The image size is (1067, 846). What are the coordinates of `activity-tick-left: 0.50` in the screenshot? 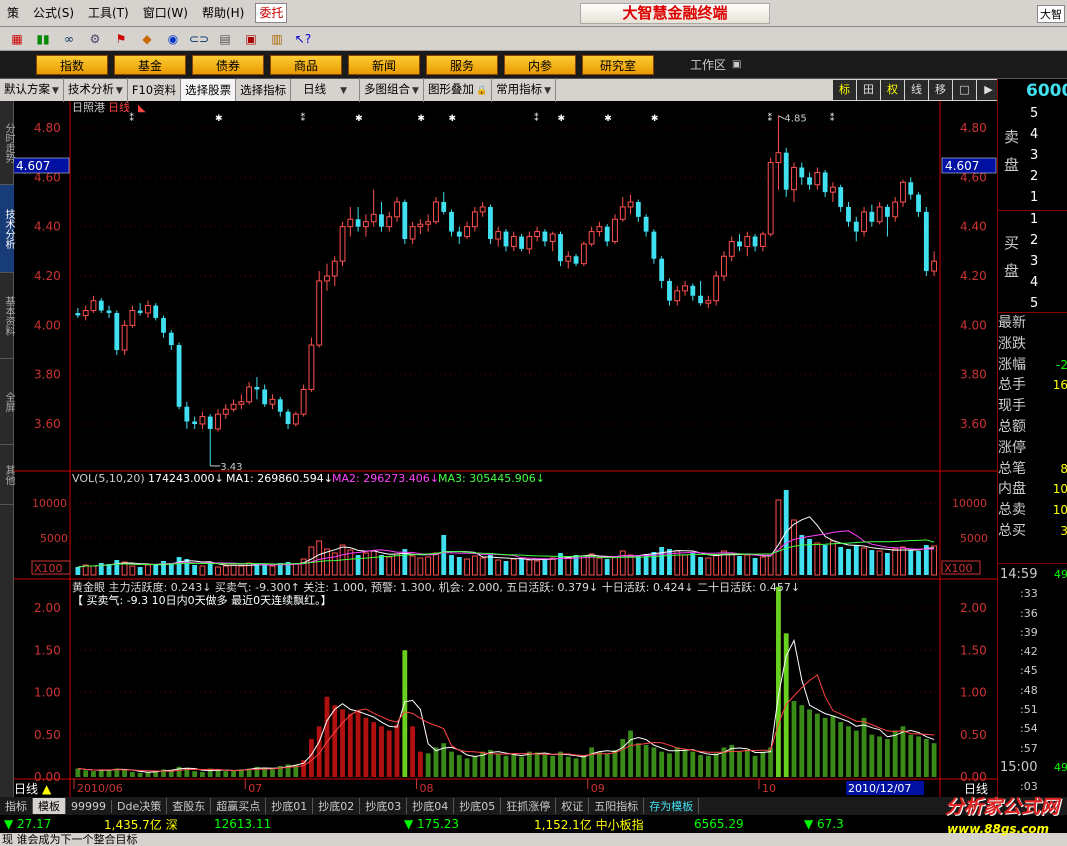 It's located at (47, 735).